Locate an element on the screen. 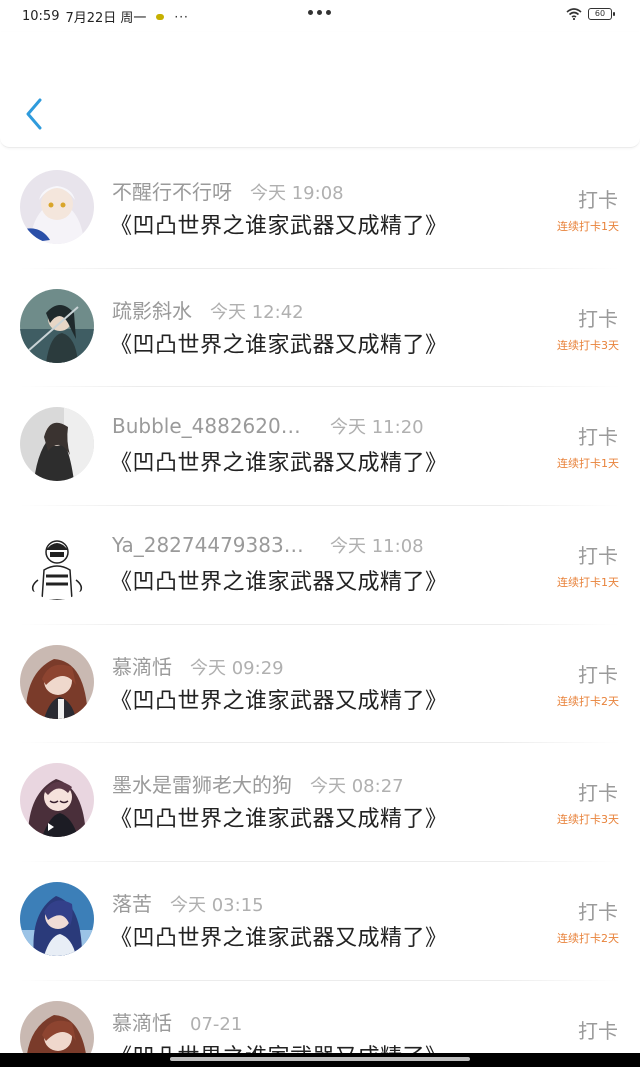  post-time: 今天 12:42 is located at coordinates (257, 312).